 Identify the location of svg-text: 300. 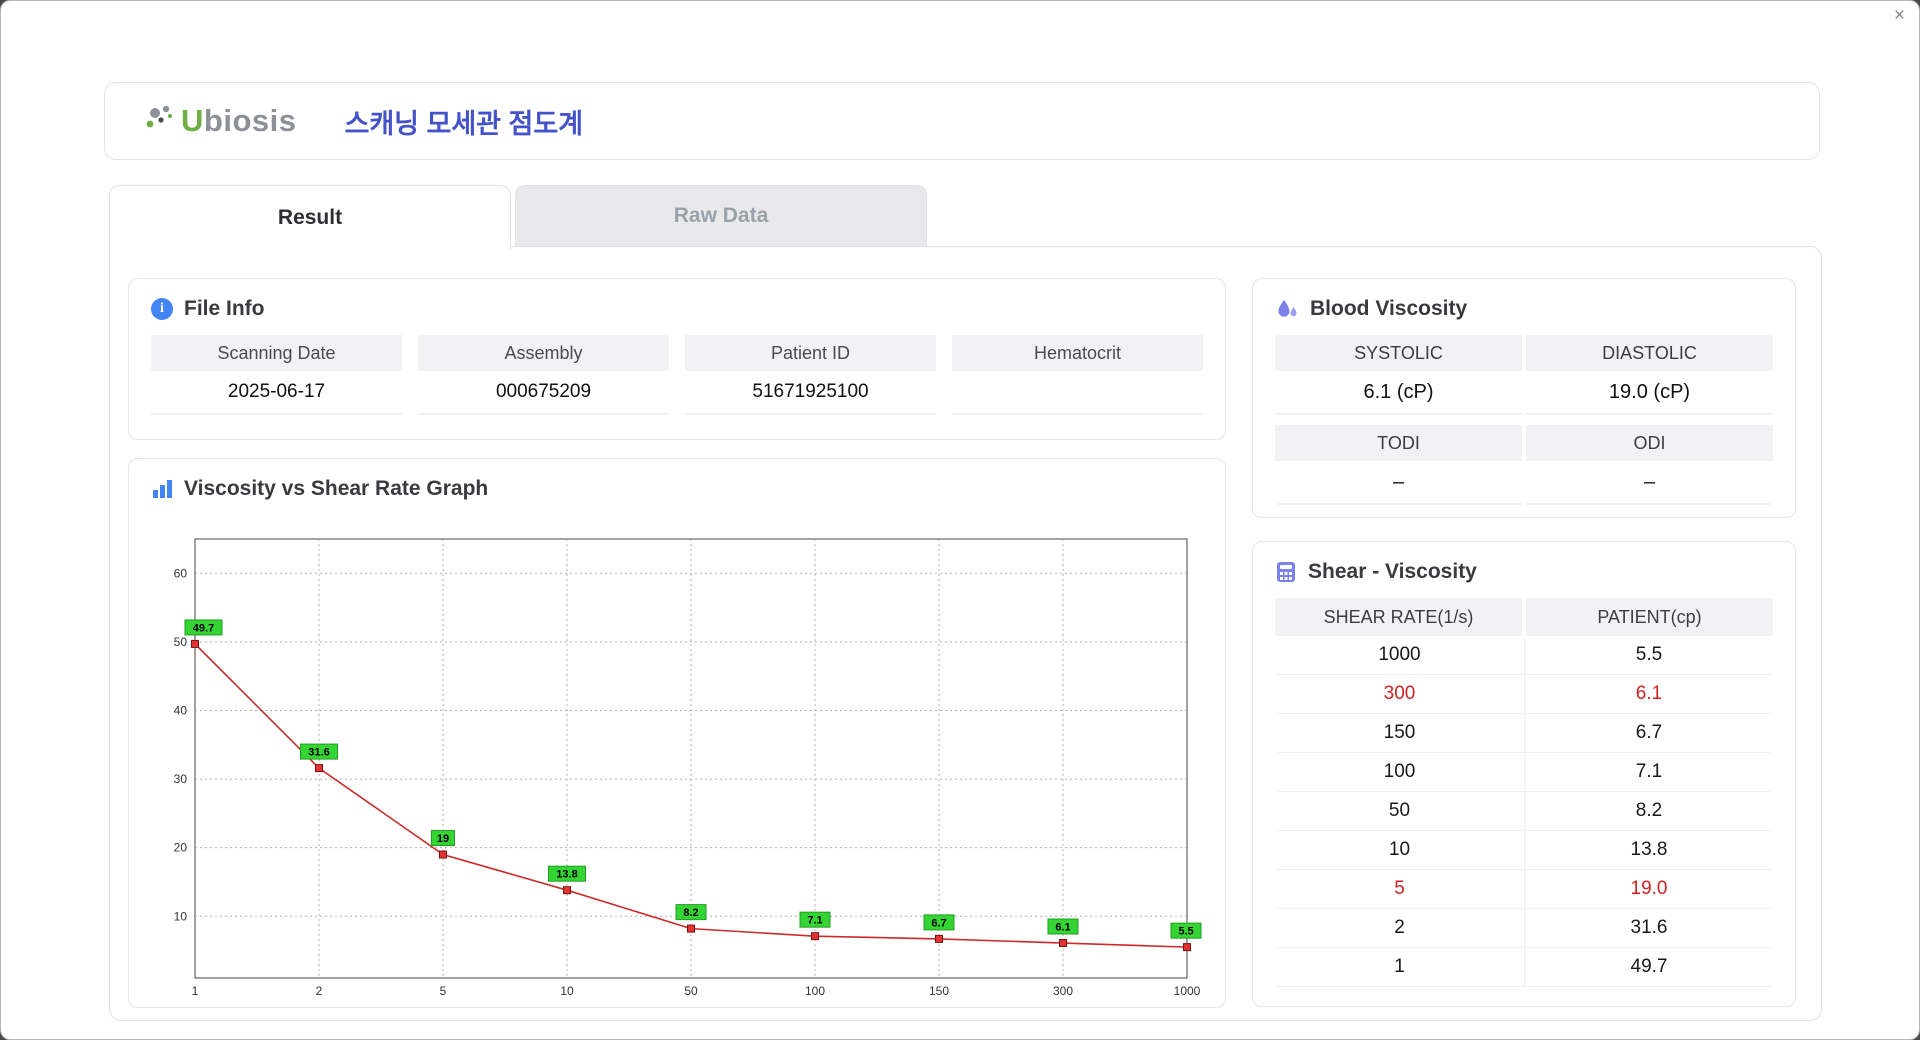
(1063, 991).